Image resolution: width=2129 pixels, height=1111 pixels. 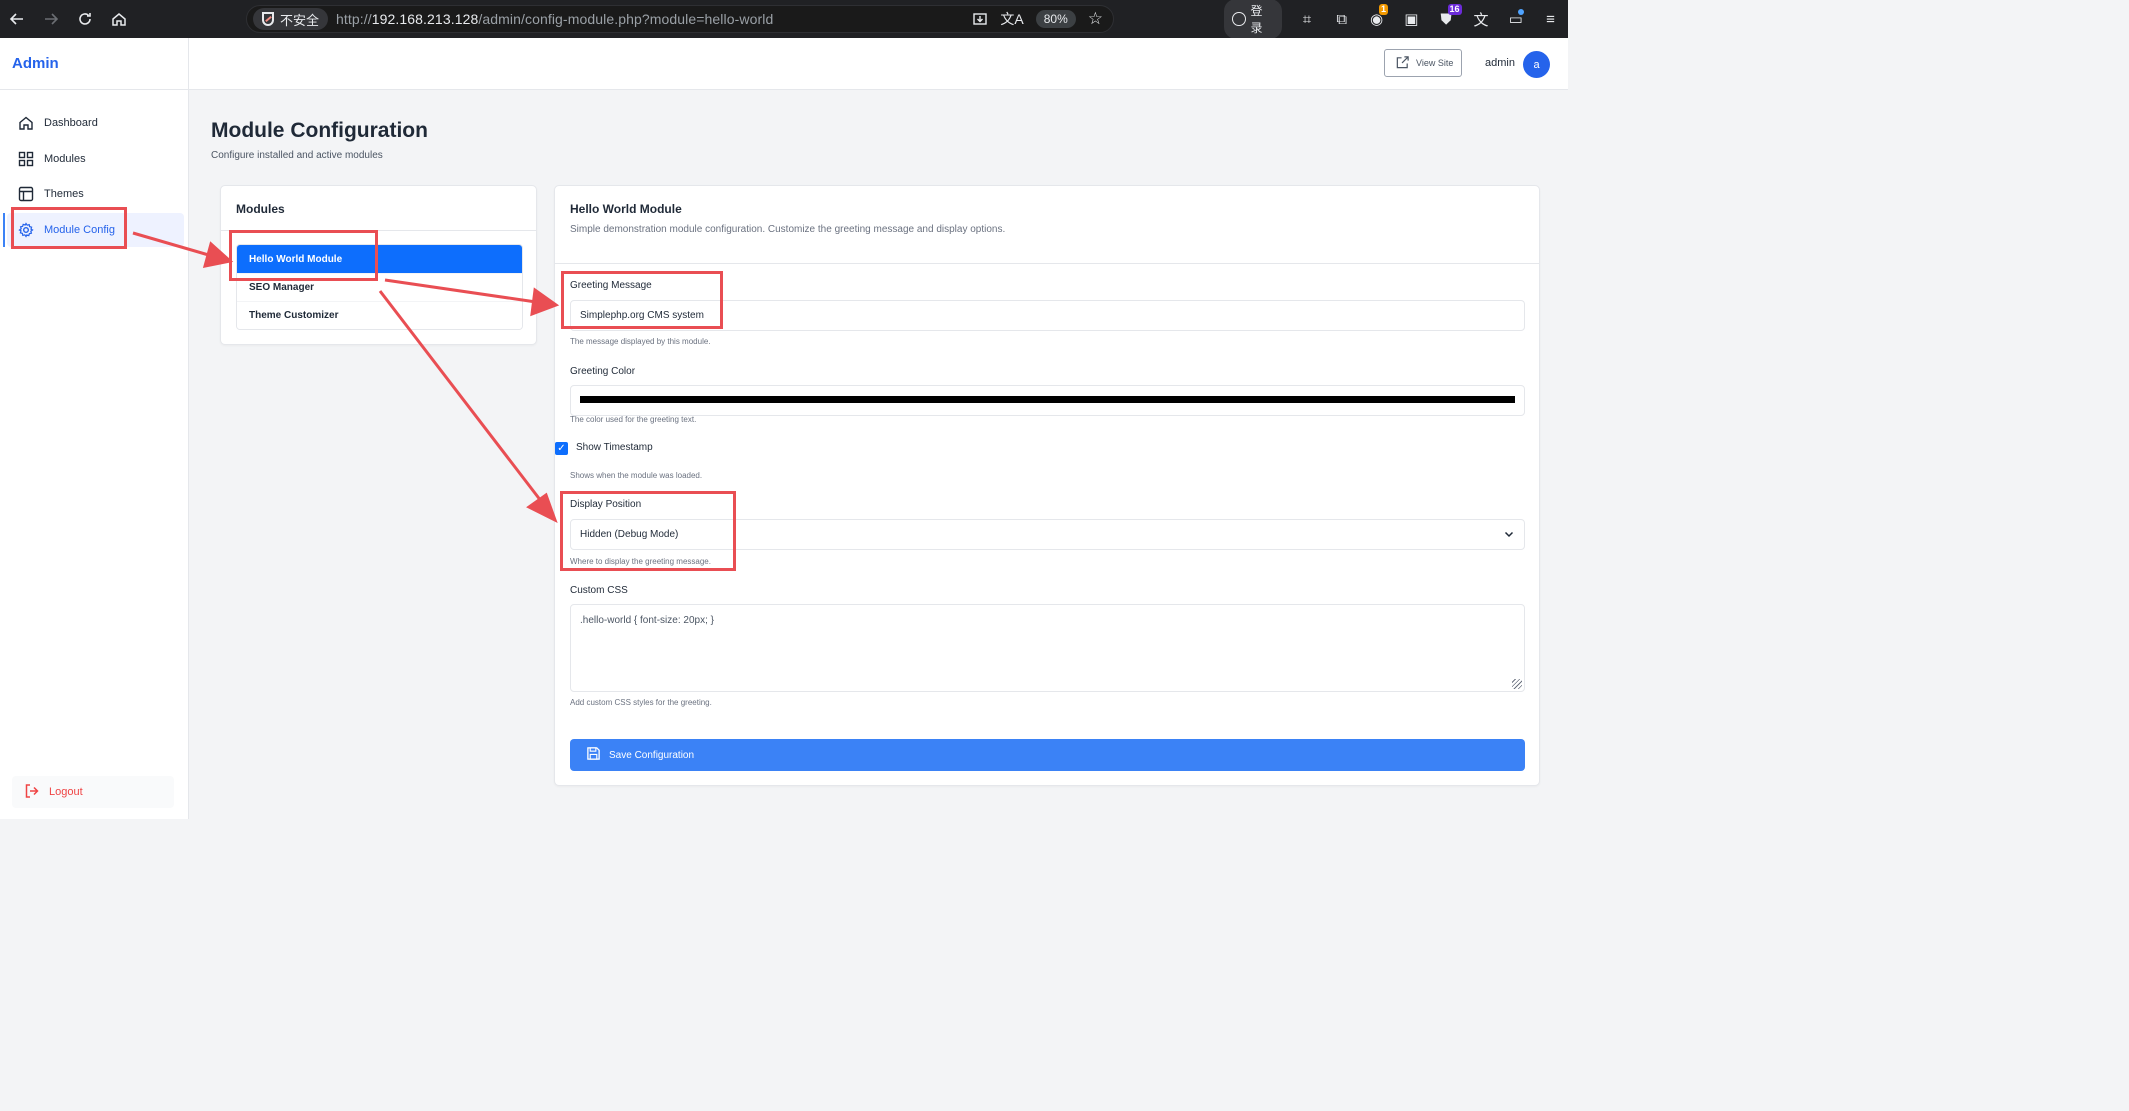 I want to click on crop-extension-icon: ⌗, so click(x=1307, y=19).